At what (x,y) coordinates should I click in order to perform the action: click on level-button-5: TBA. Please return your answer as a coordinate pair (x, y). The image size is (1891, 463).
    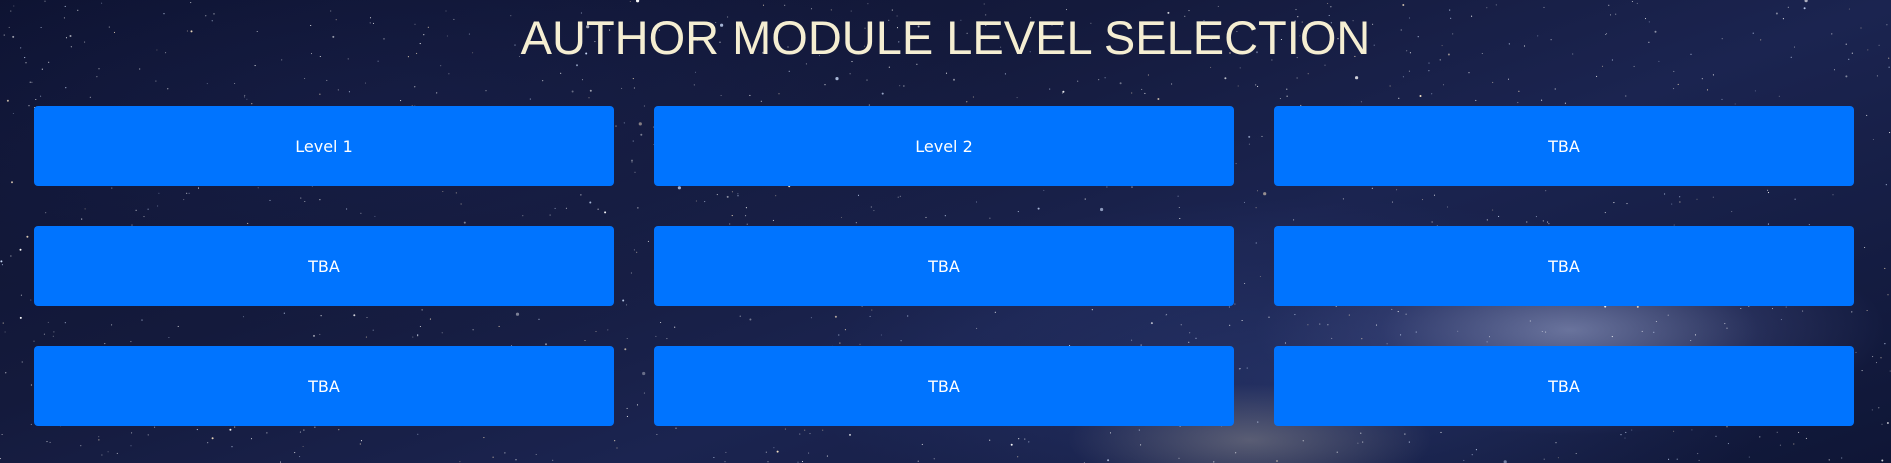
    Looking at the image, I should click on (944, 266).